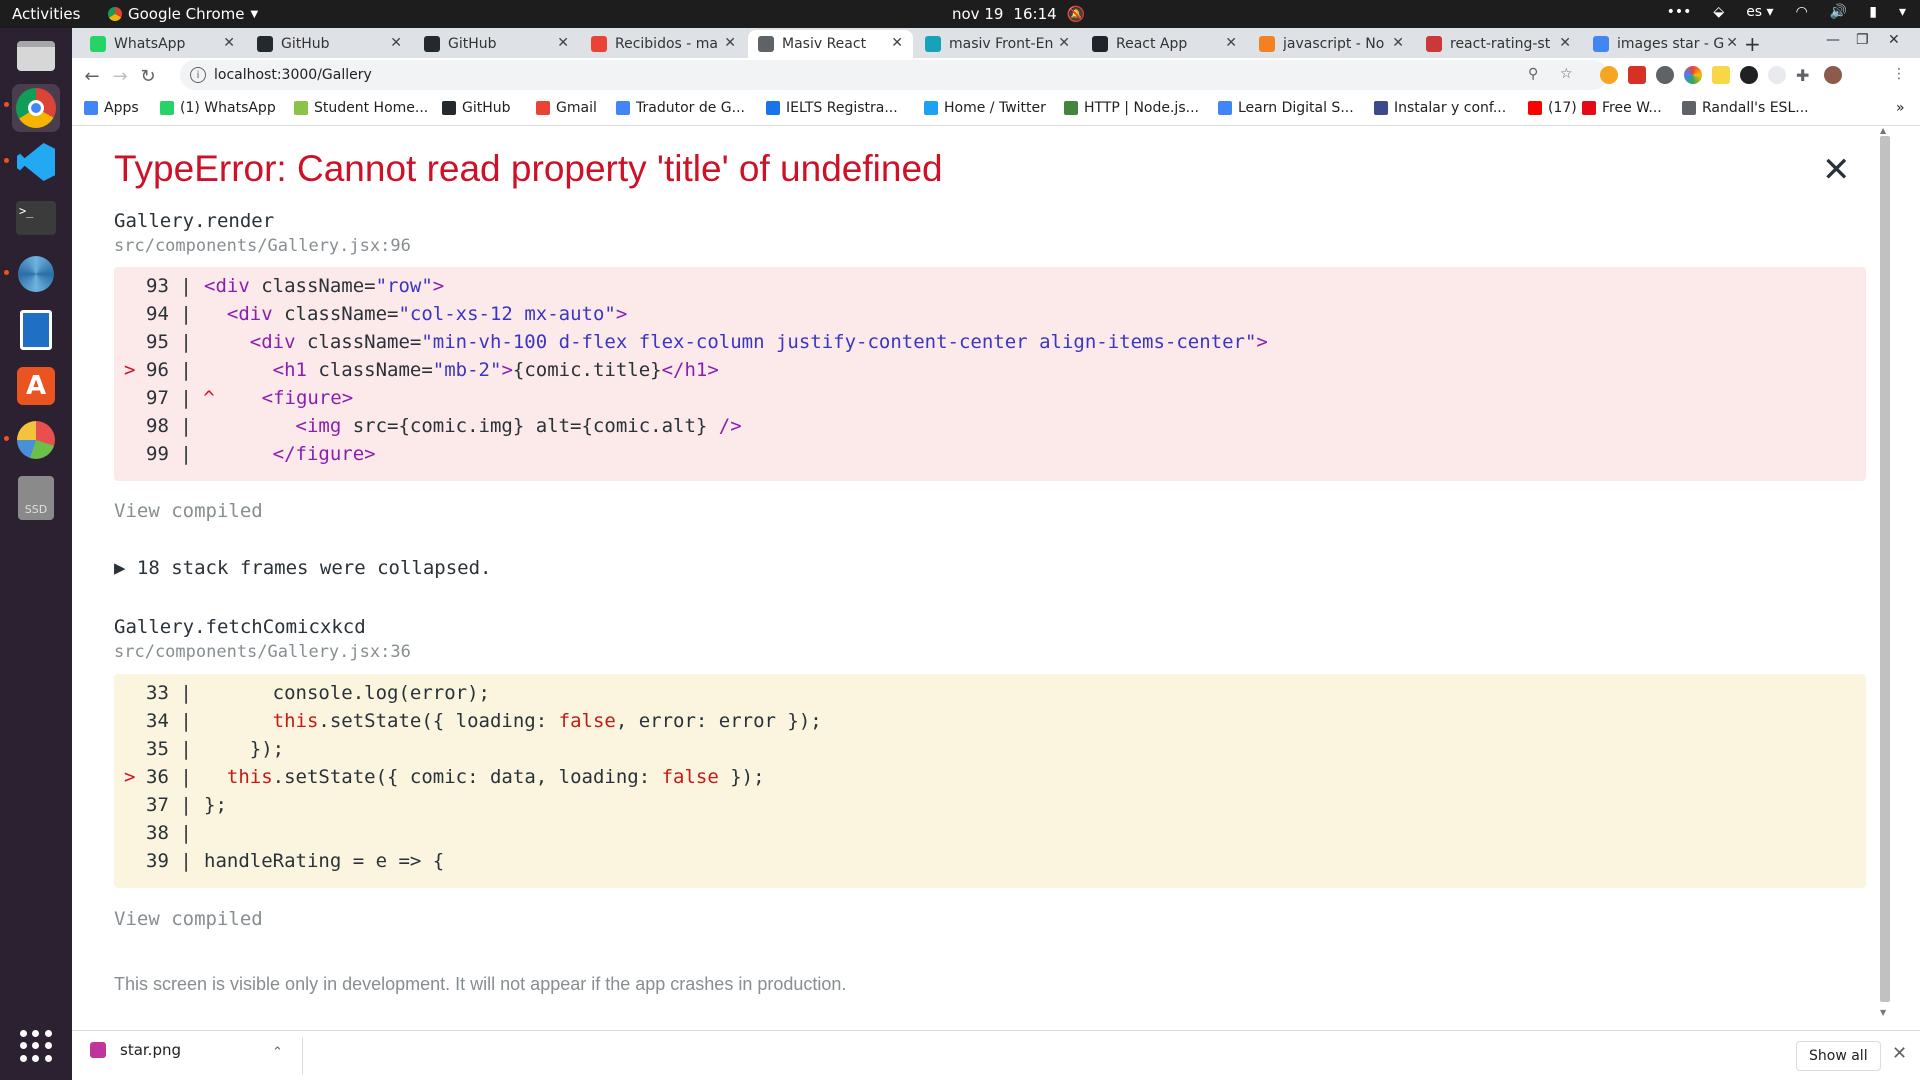  I want to click on minimize-icon: —, so click(1833, 40).